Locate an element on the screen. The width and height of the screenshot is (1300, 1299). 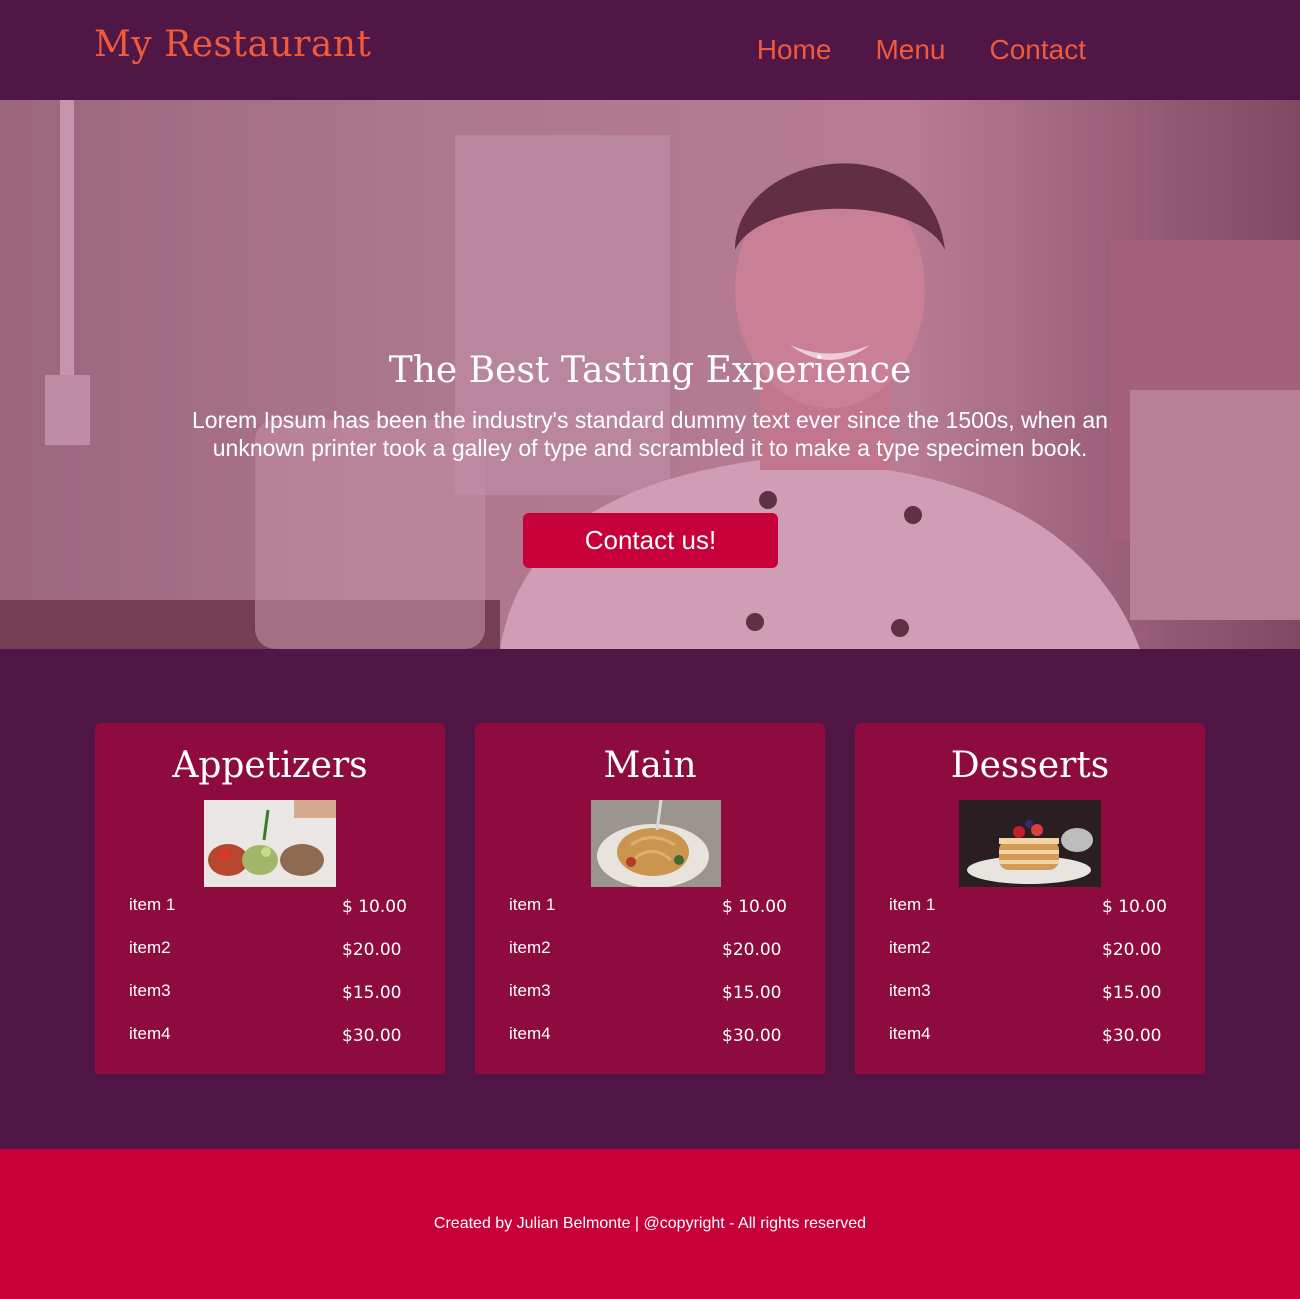
menu-card-desserts: Desserts item 1 $ 10.00 item2 $20.00 ite is located at coordinates (1030, 898).